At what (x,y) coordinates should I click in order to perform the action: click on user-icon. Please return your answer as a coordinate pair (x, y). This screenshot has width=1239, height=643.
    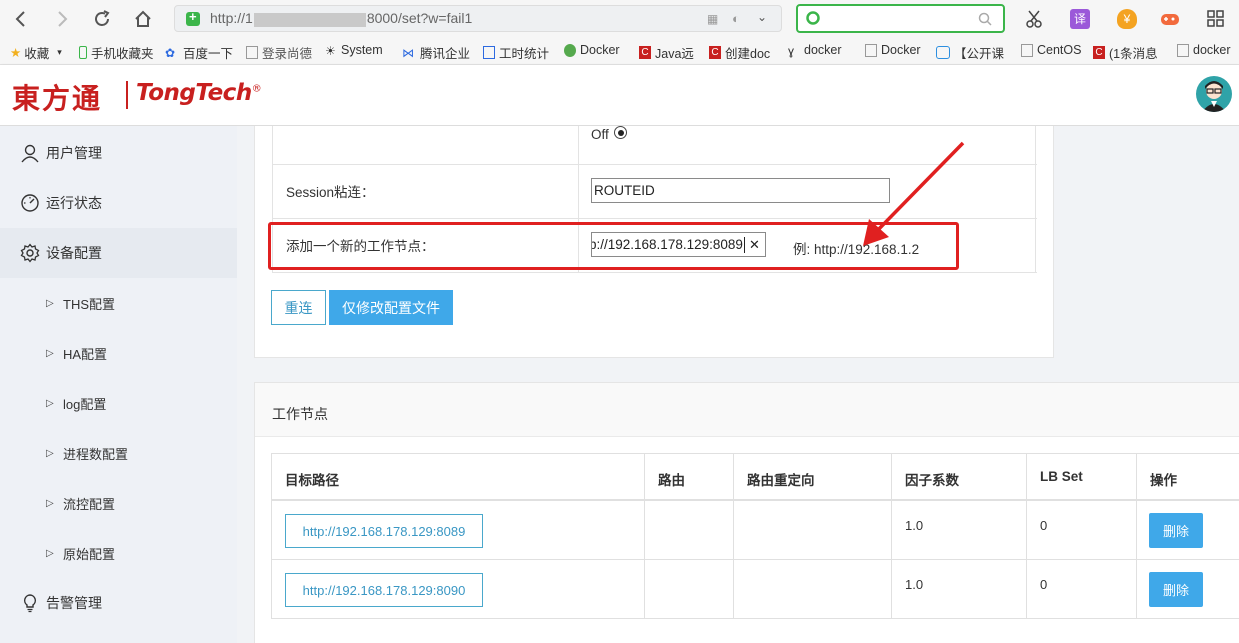
    Looking at the image, I should click on (30, 153).